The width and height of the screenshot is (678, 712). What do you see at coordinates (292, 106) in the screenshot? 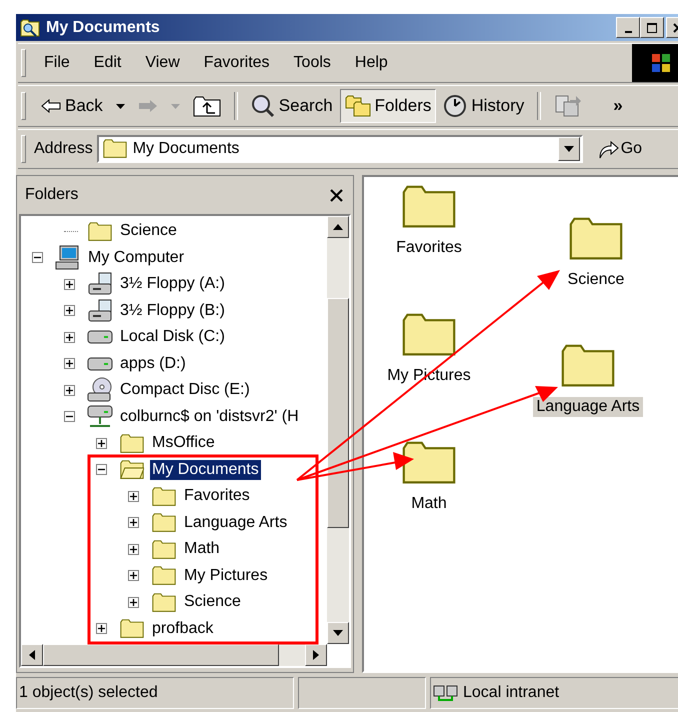
I see `search-button: Search` at bounding box center [292, 106].